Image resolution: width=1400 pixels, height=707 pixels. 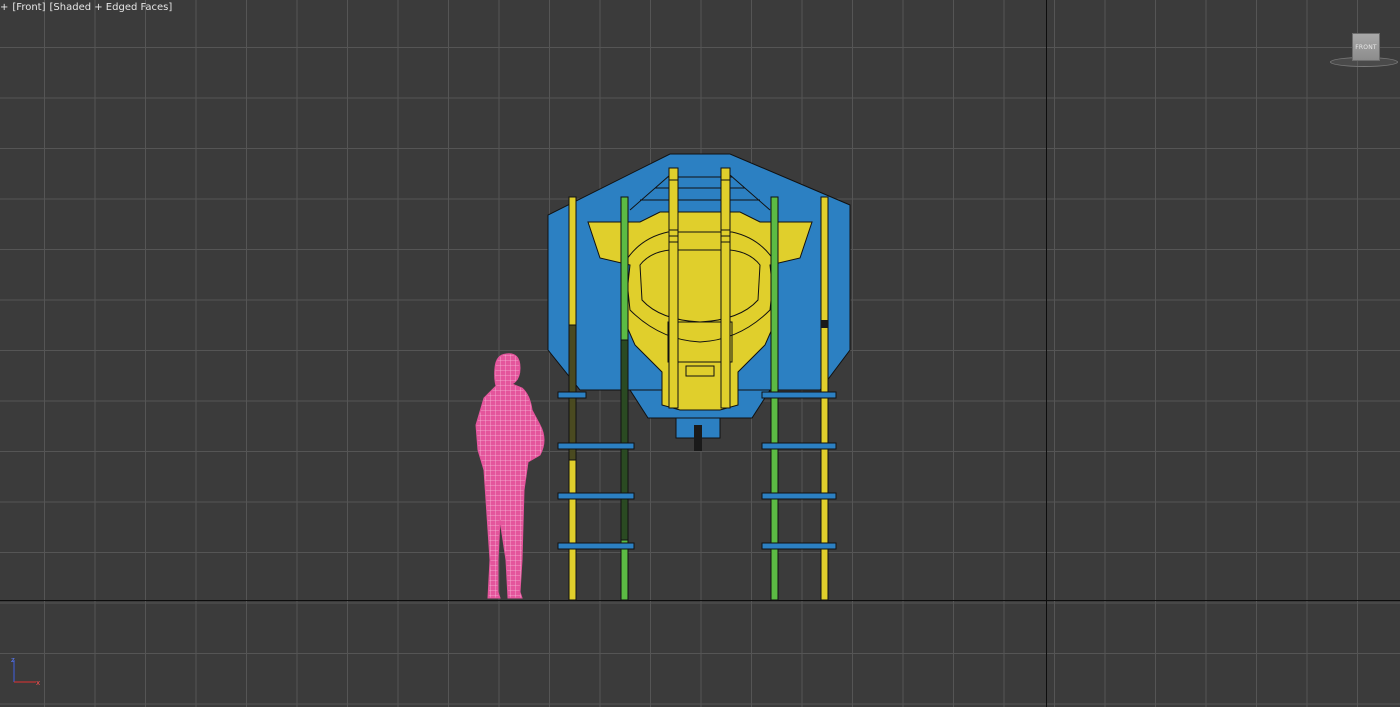 I want to click on axis-tripod-gizmo: z x, so click(x=25, y=671).